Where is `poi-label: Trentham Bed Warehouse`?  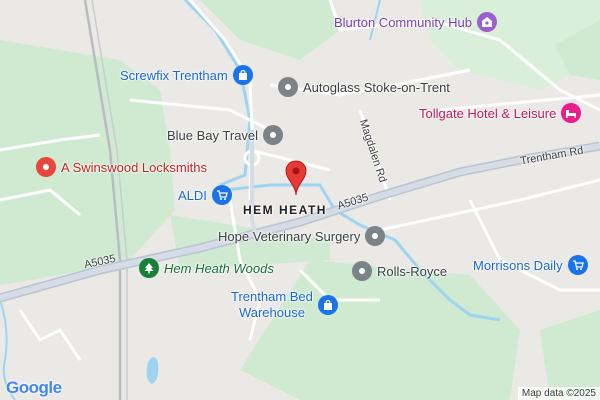
poi-label: Trentham Bed Warehouse is located at coordinates (272, 305).